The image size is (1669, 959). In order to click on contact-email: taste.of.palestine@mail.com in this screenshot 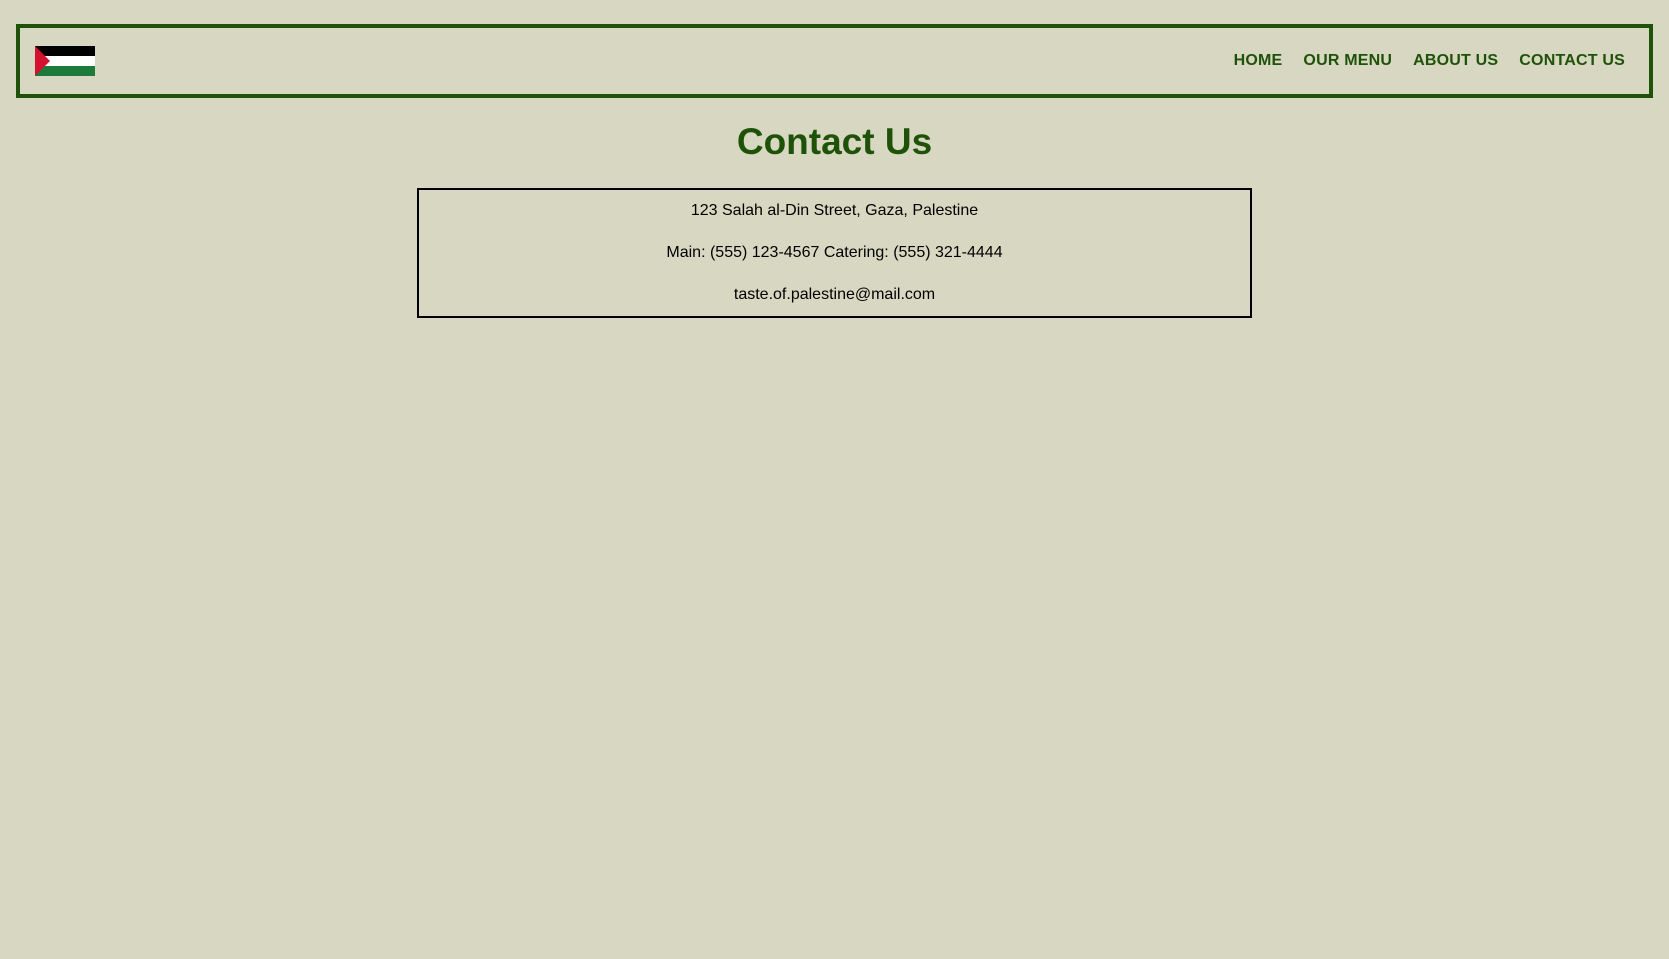, I will do `click(834, 294)`.